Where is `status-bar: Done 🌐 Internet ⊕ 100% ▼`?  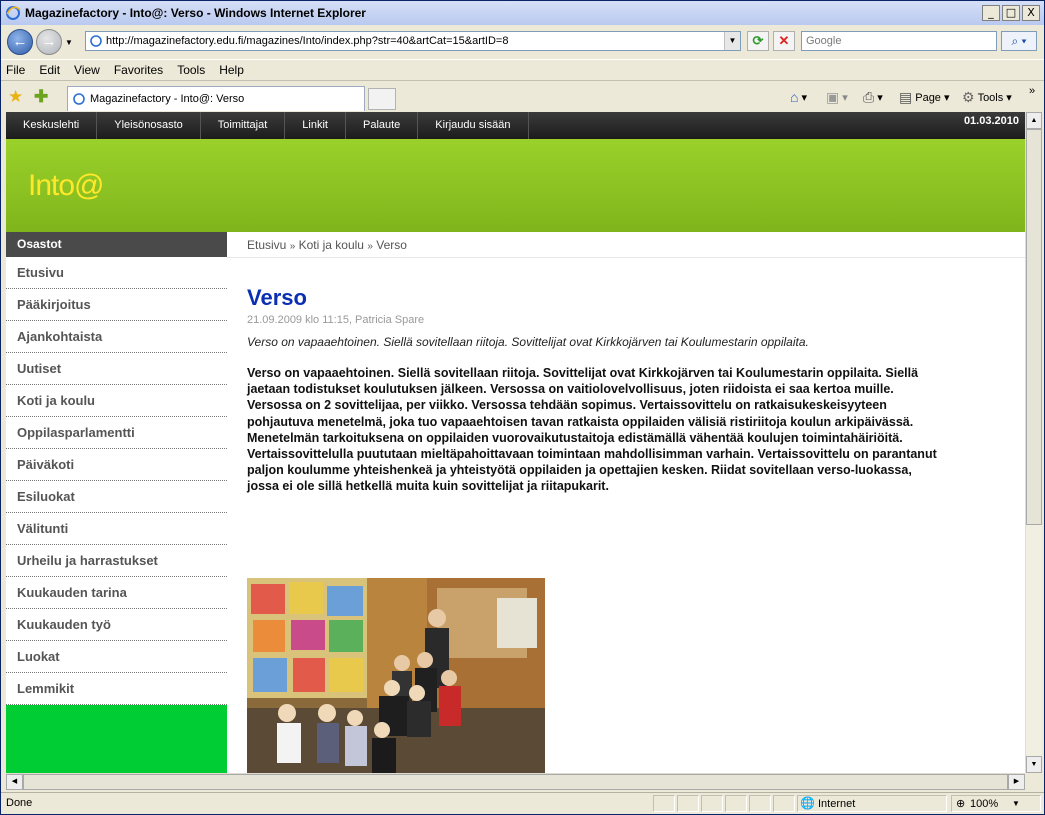 status-bar: Done 🌐 Internet ⊕ 100% ▼ is located at coordinates (522, 803).